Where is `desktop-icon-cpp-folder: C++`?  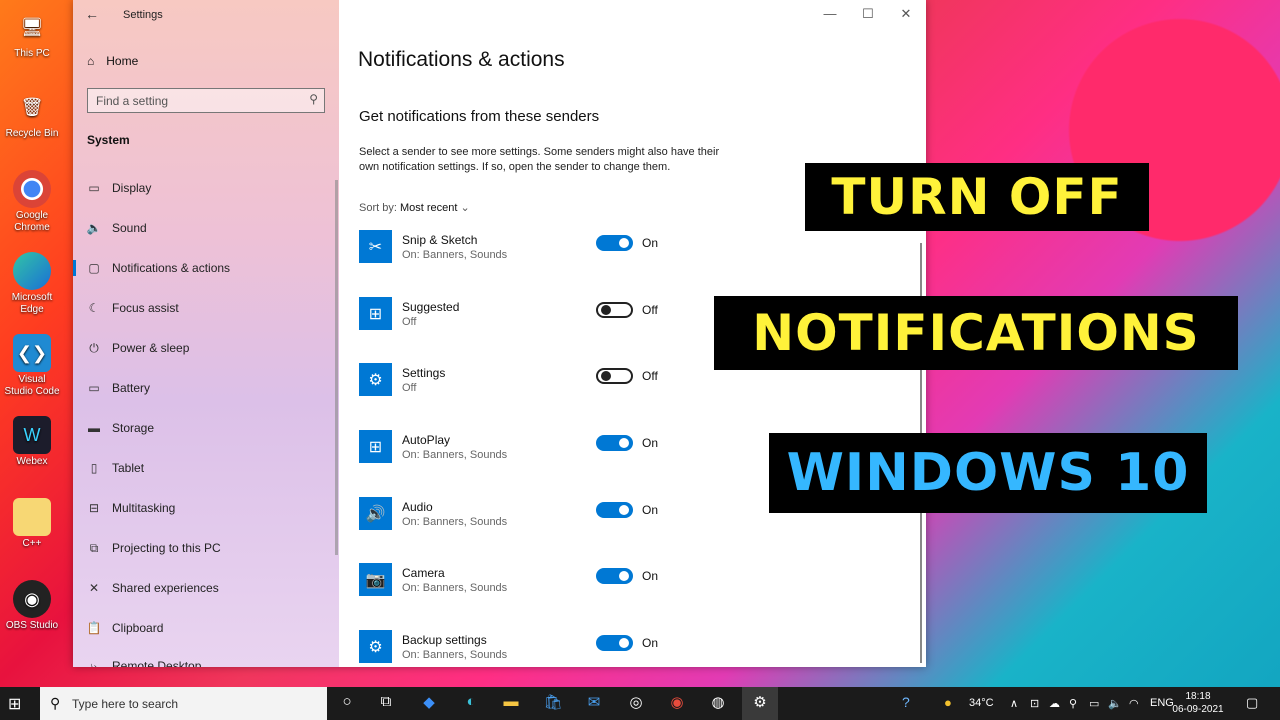
desktop-icon-cpp-folder: C++ is located at coordinates (32, 524).